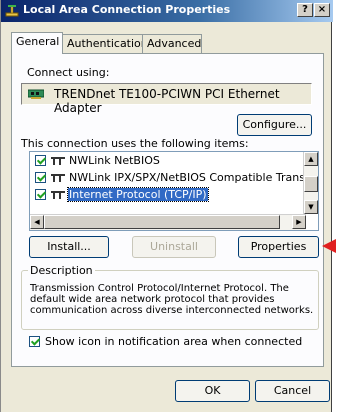 The image size is (338, 412). Describe the element at coordinates (138, 194) in the screenshot. I see `item-label: Internet Protocol (TCP/IP)` at that location.